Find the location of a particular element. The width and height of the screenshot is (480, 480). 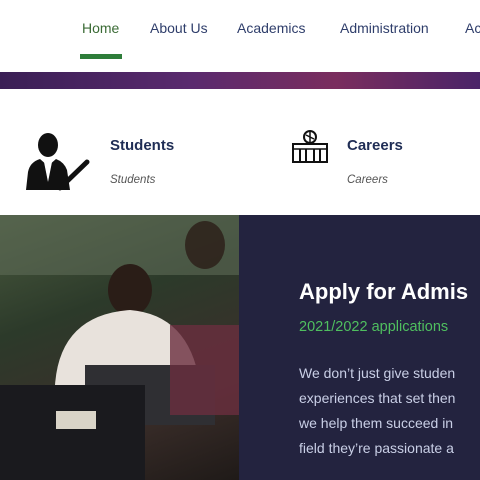

students-subtitle: Students is located at coordinates (133, 180).